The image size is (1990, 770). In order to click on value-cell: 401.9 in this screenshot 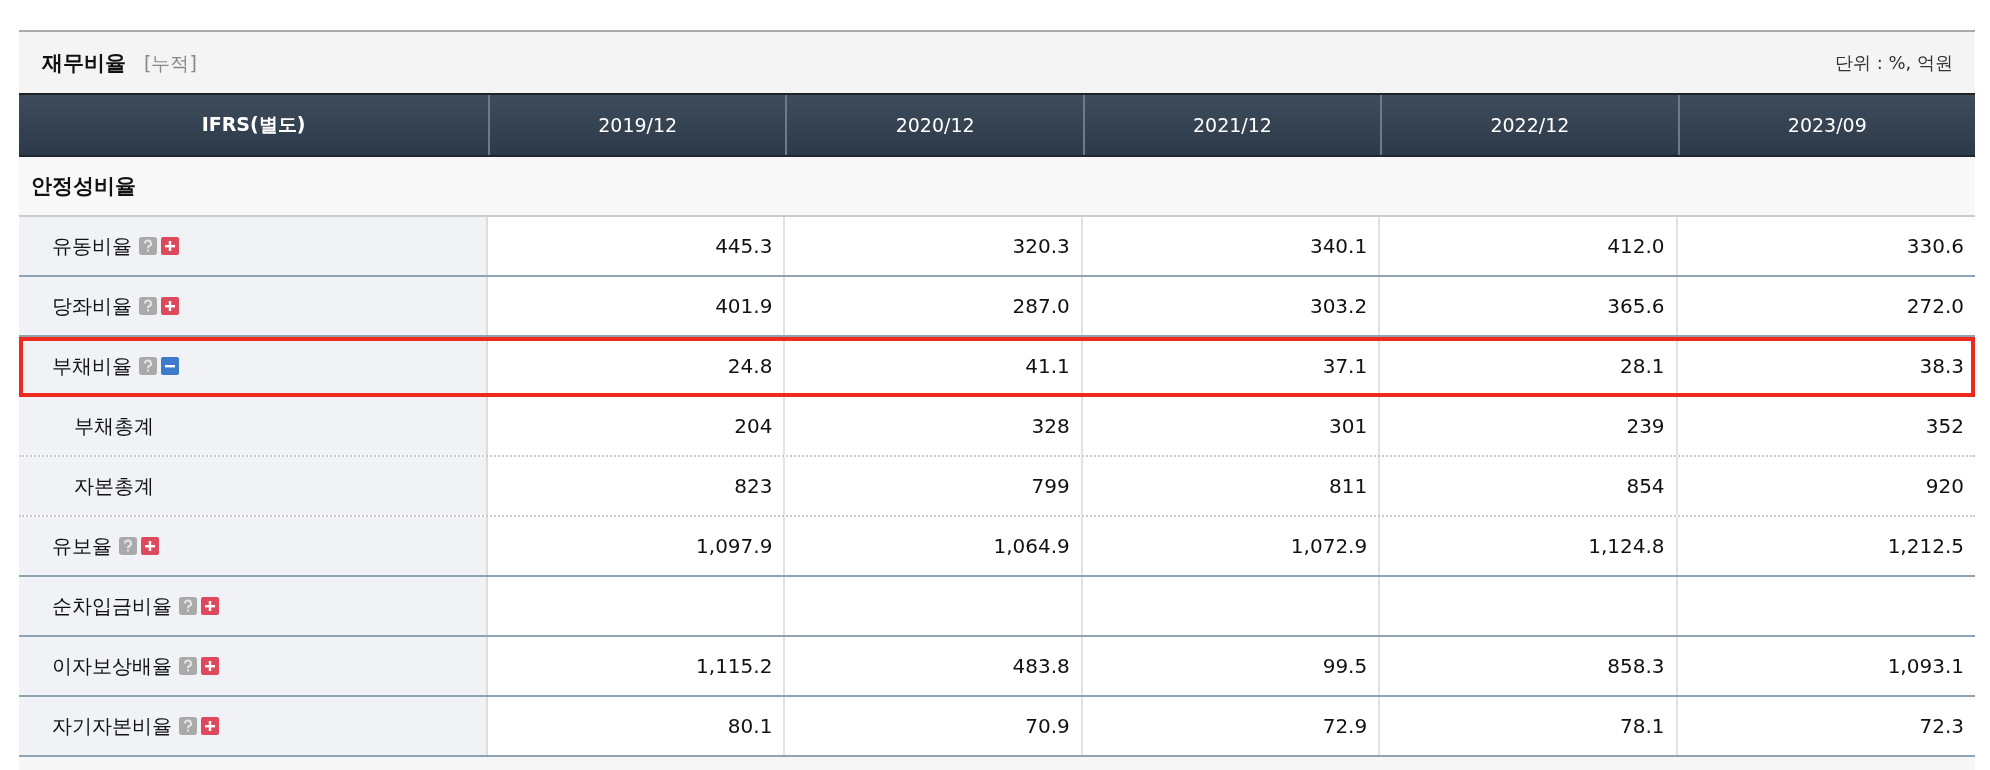, I will do `click(637, 306)`.